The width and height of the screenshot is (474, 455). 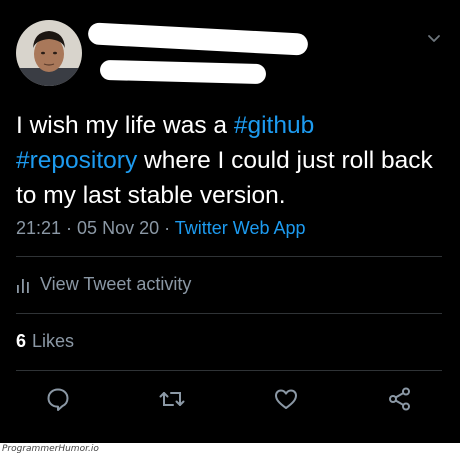 I want to click on like-button, so click(x=286, y=399).